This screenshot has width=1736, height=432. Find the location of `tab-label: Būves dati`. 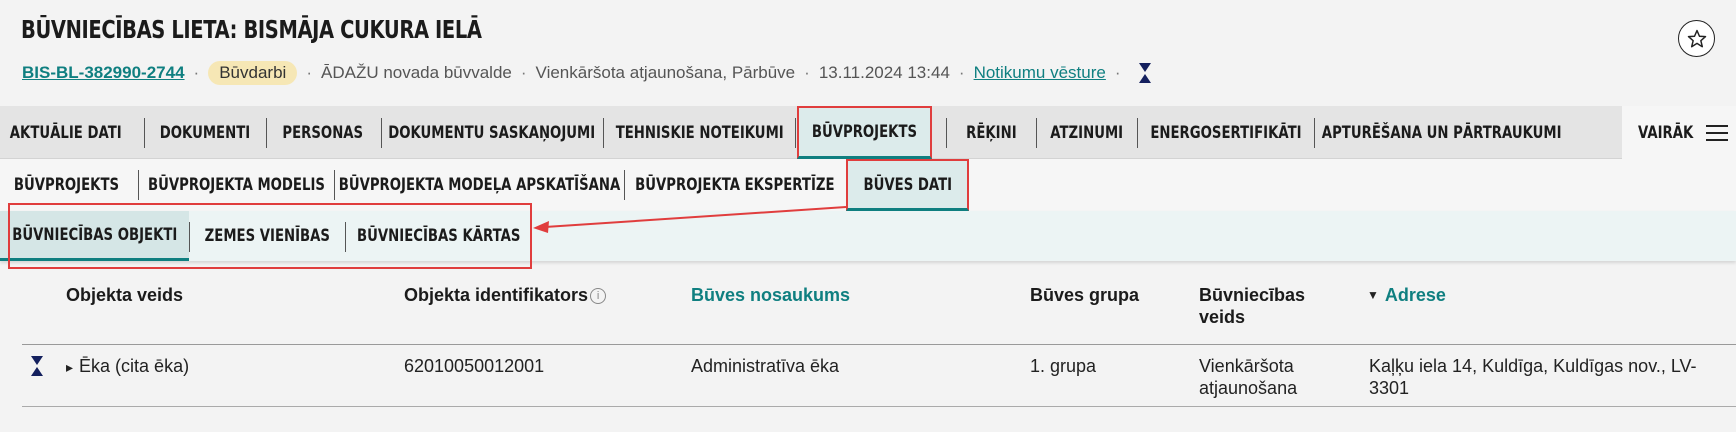

tab-label: Būves dati is located at coordinates (907, 184).